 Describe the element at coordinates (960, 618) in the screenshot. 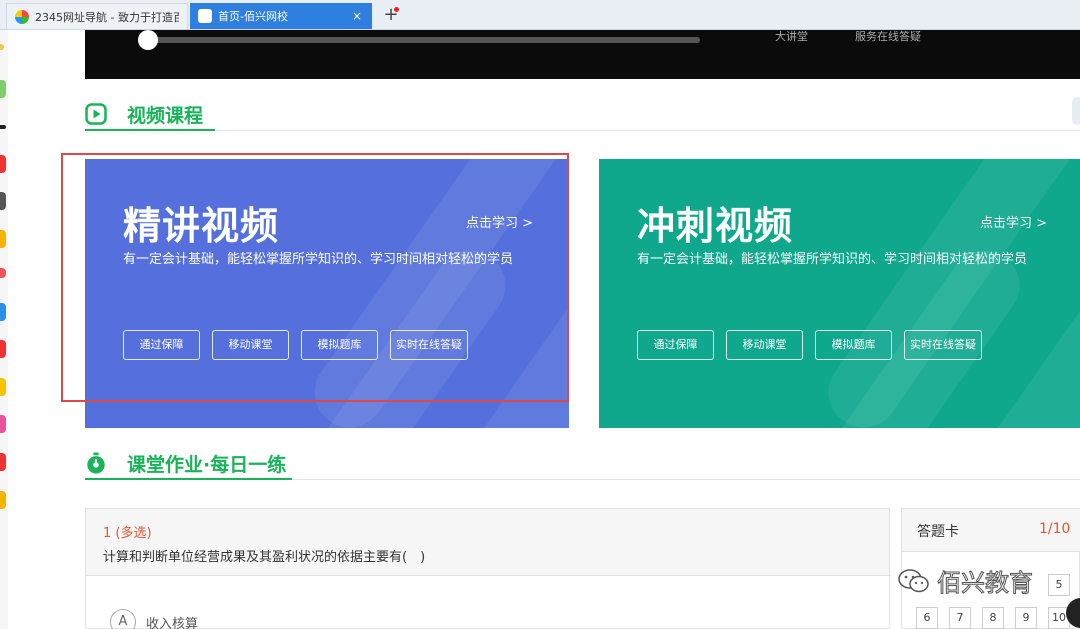

I see `question-number-button: 7` at that location.